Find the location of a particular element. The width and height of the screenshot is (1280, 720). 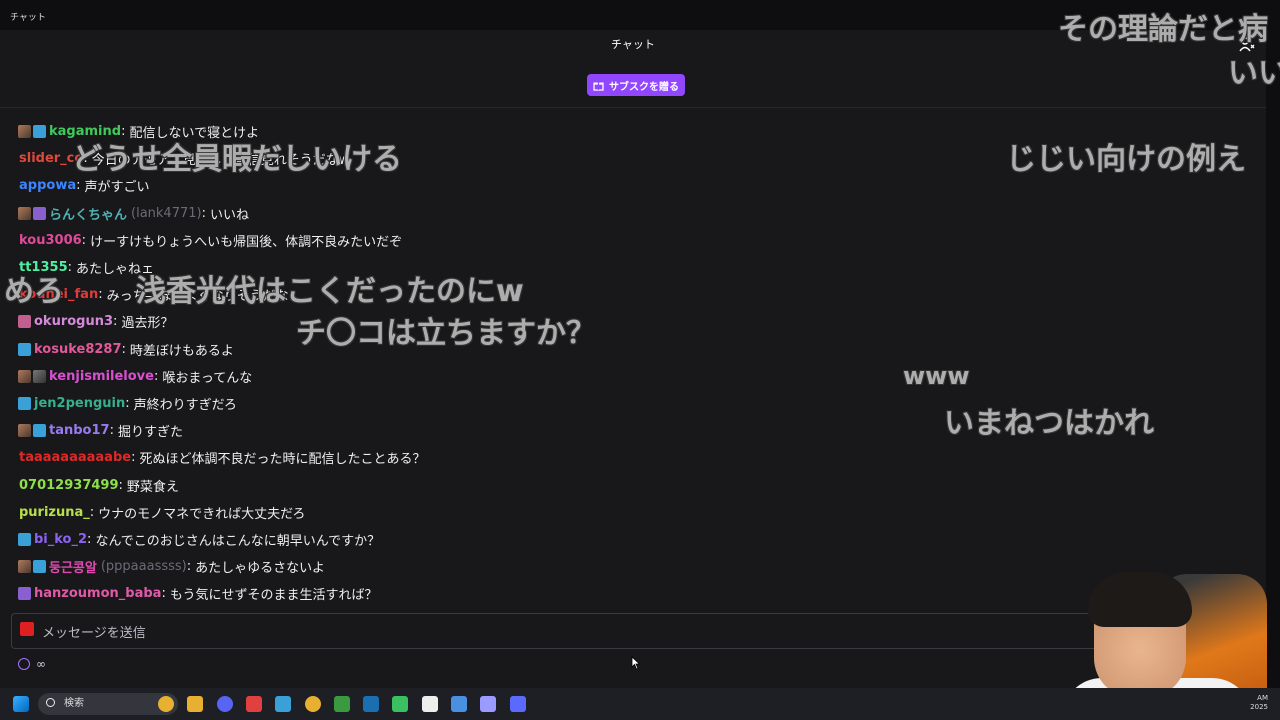

chat-username: purizuna_ is located at coordinates (54, 512).